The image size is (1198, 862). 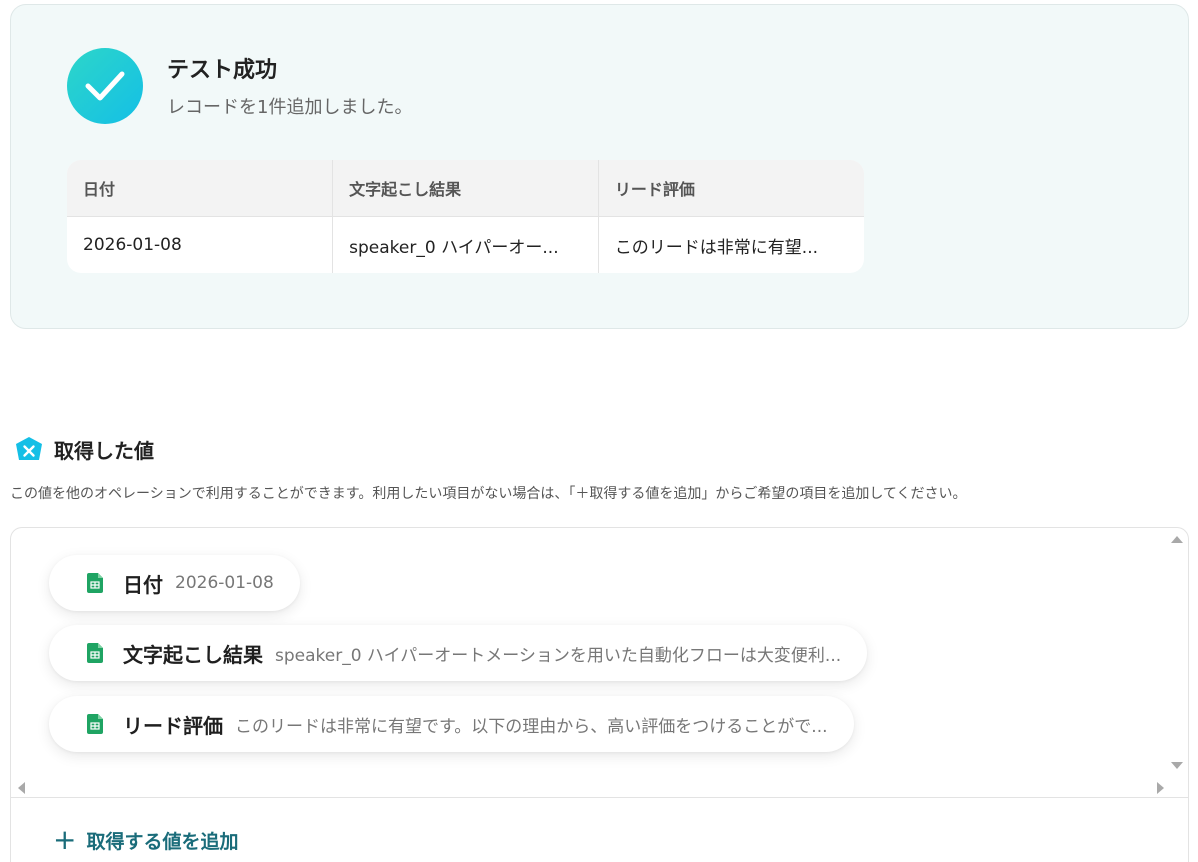 I want to click on value-text: 2026-01-08, so click(x=224, y=583).